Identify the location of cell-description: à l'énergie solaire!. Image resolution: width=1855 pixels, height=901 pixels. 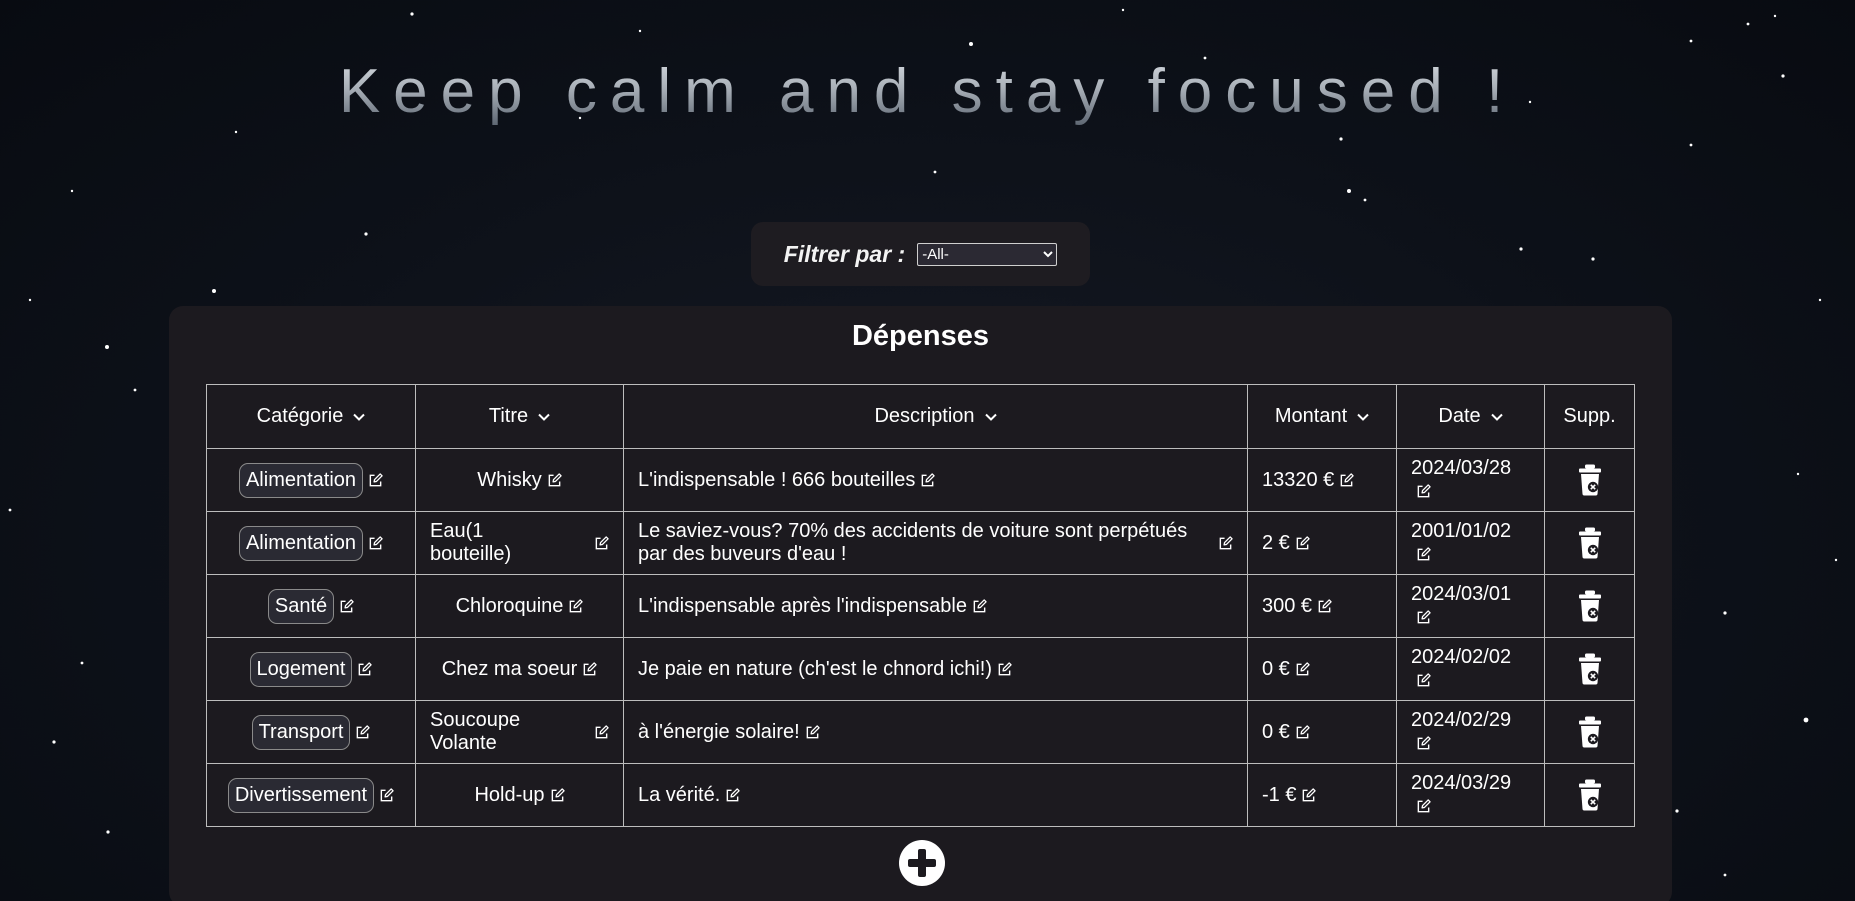
(935, 732).